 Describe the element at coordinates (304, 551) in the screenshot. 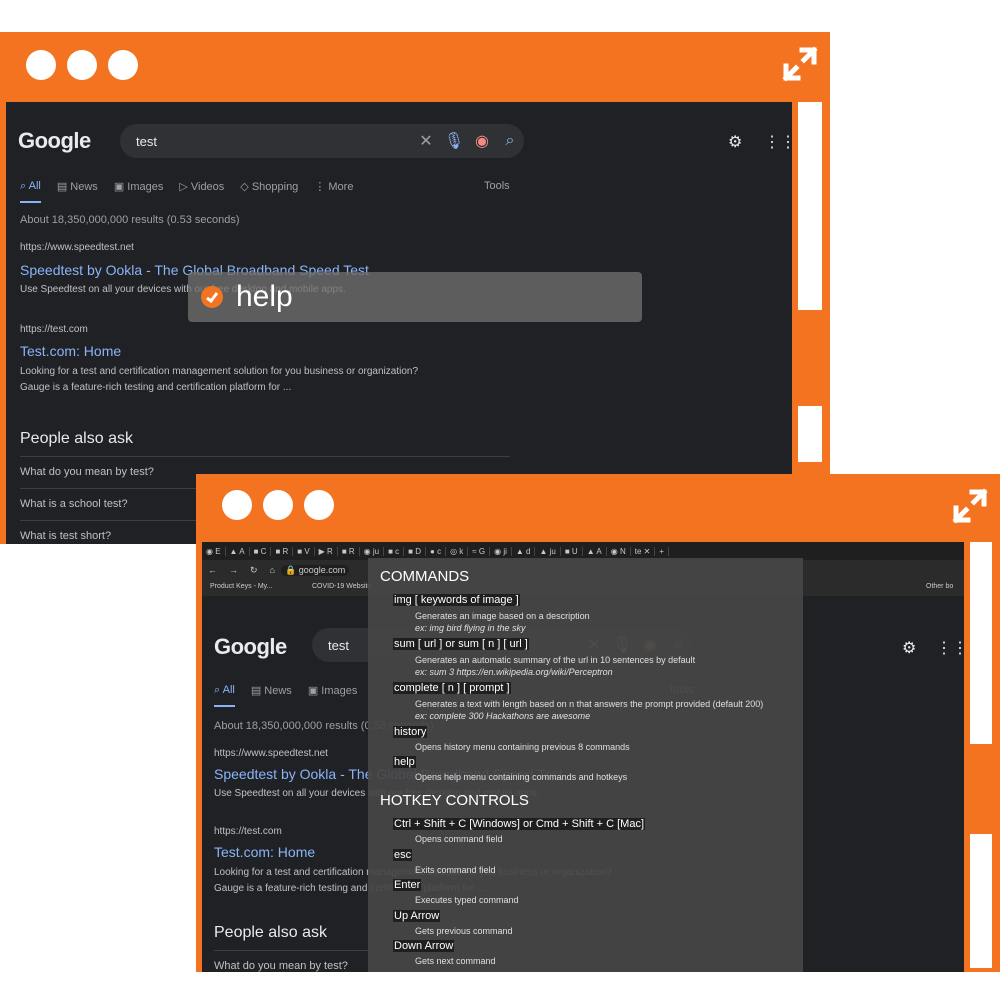

I see `browser-tab: ■ V` at that location.